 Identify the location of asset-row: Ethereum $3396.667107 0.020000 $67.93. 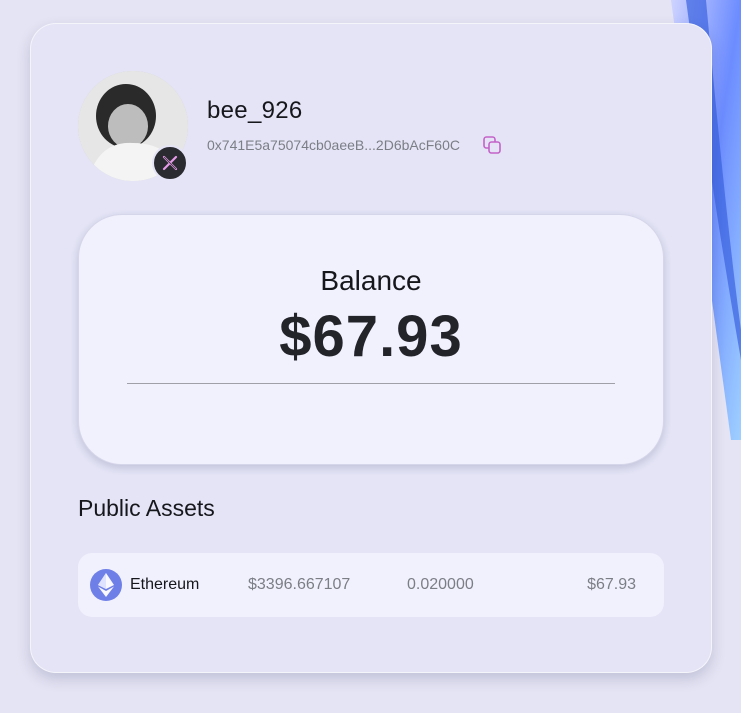
(371, 585).